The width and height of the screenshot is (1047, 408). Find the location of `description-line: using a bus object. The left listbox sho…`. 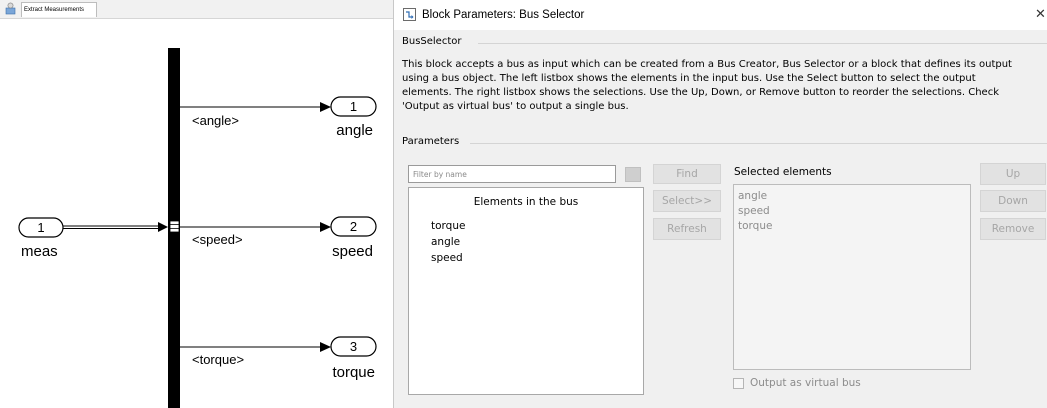

description-line: using a bus object. The left listbox sho… is located at coordinates (689, 78).